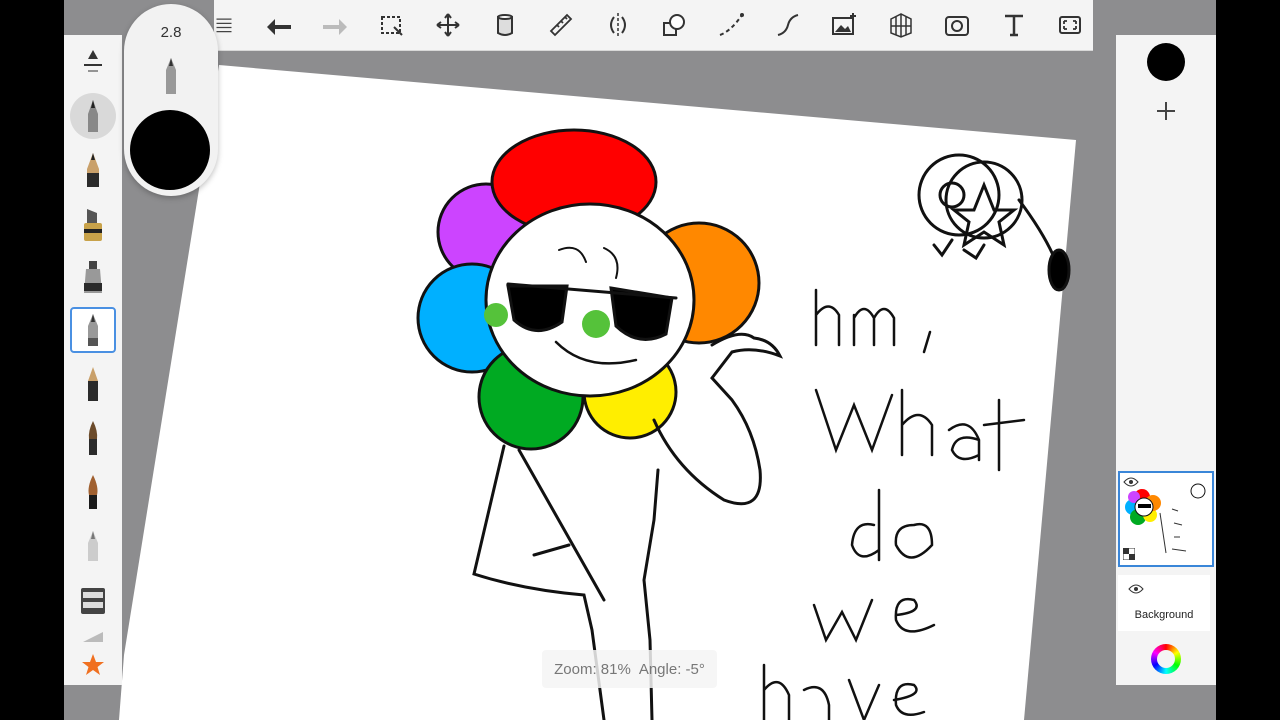 Image resolution: width=1280 pixels, height=720 pixels. What do you see at coordinates (1164, 615) in the screenshot?
I see `background-layer-label: Background` at bounding box center [1164, 615].